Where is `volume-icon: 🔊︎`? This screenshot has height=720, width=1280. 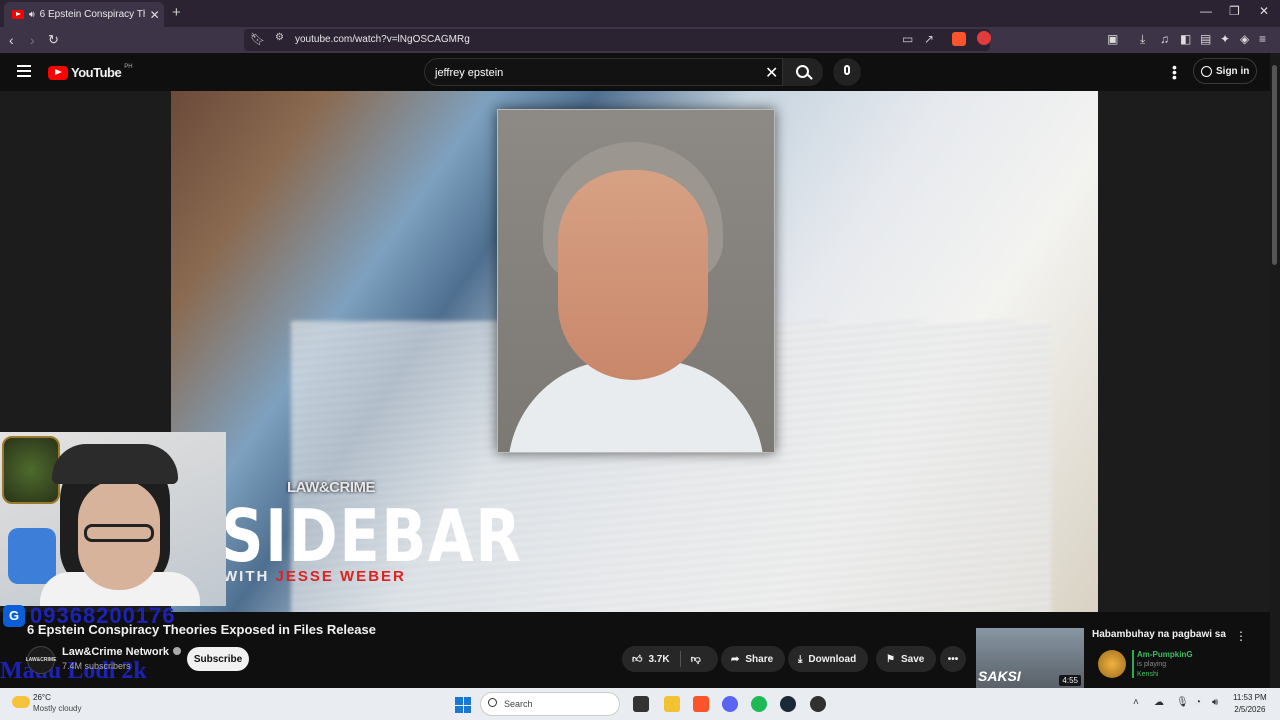 volume-icon: 🔊︎ is located at coordinates (1215, 702).